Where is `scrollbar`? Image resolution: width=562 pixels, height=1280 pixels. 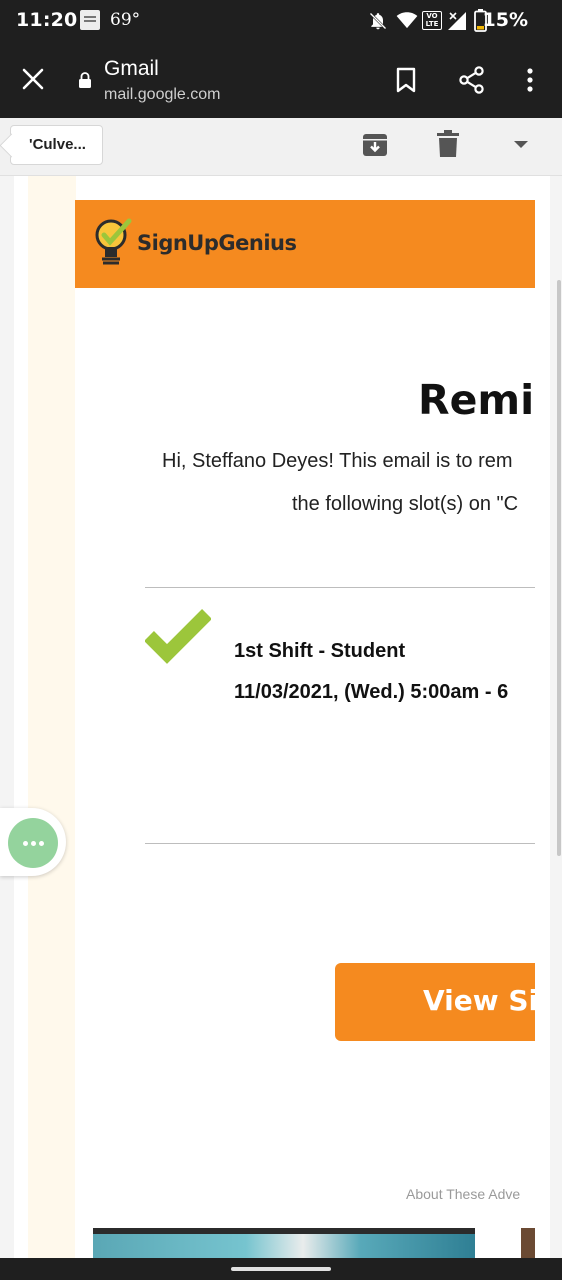 scrollbar is located at coordinates (559, 568).